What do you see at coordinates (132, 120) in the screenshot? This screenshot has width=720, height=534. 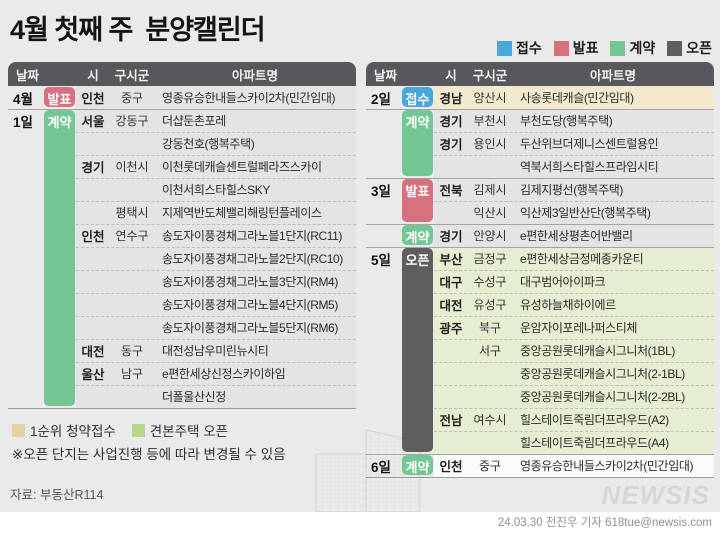 I see `gu-cell: 강동구` at bounding box center [132, 120].